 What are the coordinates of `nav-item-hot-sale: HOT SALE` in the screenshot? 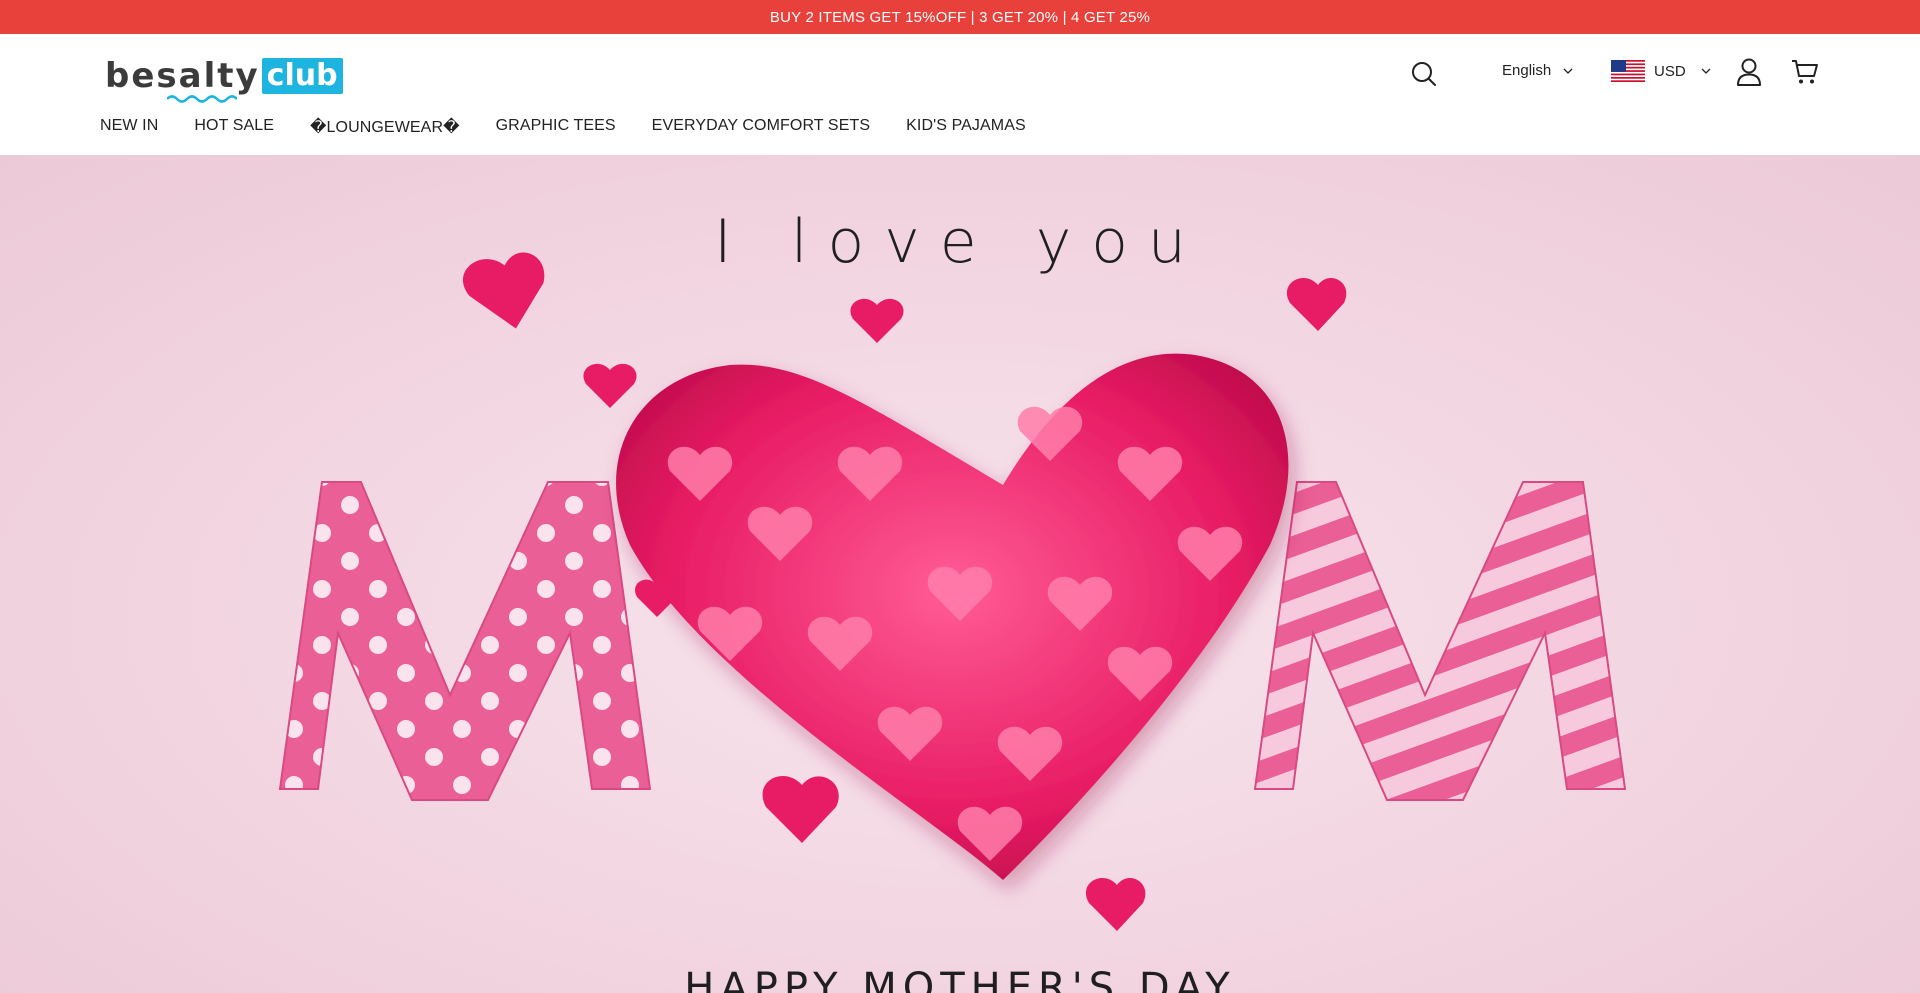 It's located at (234, 127).